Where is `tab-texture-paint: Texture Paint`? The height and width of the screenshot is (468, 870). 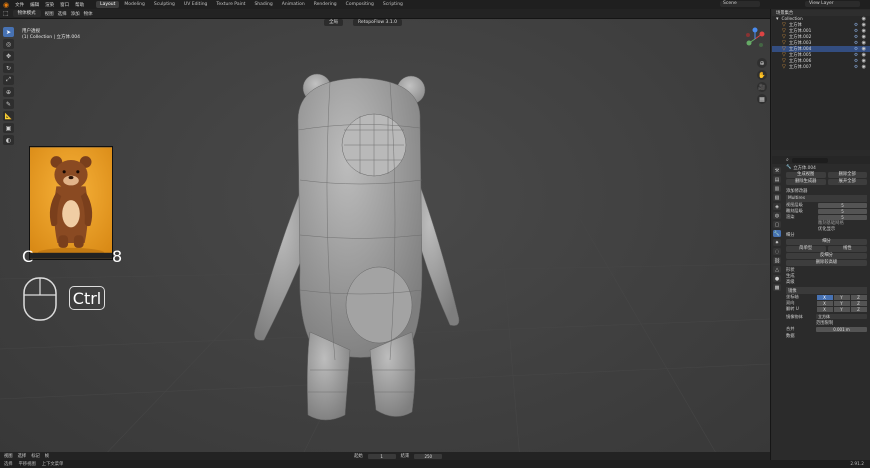 tab-texture-paint: Texture Paint is located at coordinates (230, 4).